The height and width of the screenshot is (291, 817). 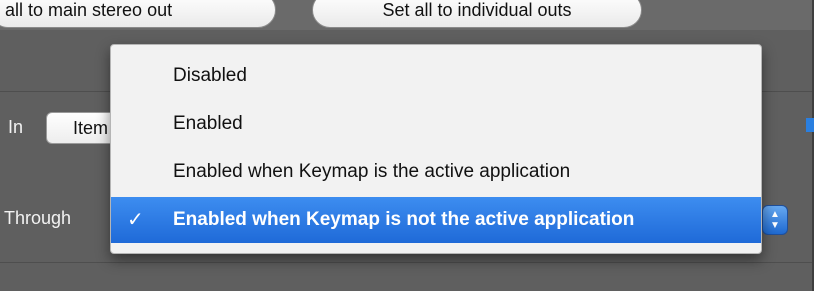 I want to click on checkmark-icon: ✓, so click(x=135, y=220).